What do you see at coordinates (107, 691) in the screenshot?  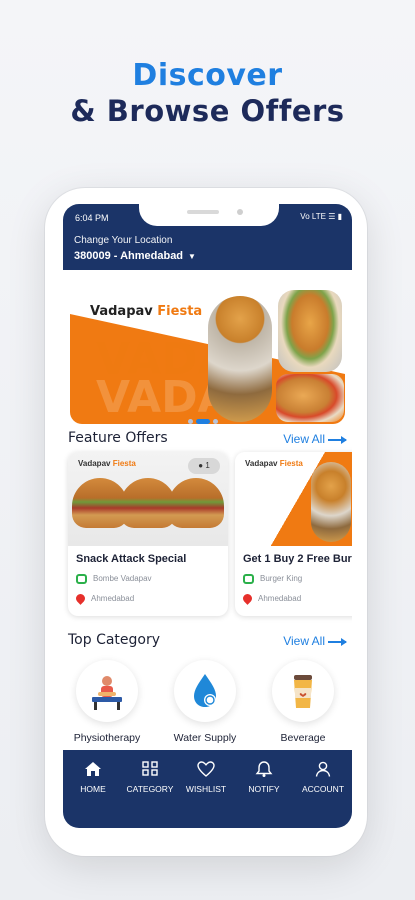 I see `physiotherapy-icon` at bounding box center [107, 691].